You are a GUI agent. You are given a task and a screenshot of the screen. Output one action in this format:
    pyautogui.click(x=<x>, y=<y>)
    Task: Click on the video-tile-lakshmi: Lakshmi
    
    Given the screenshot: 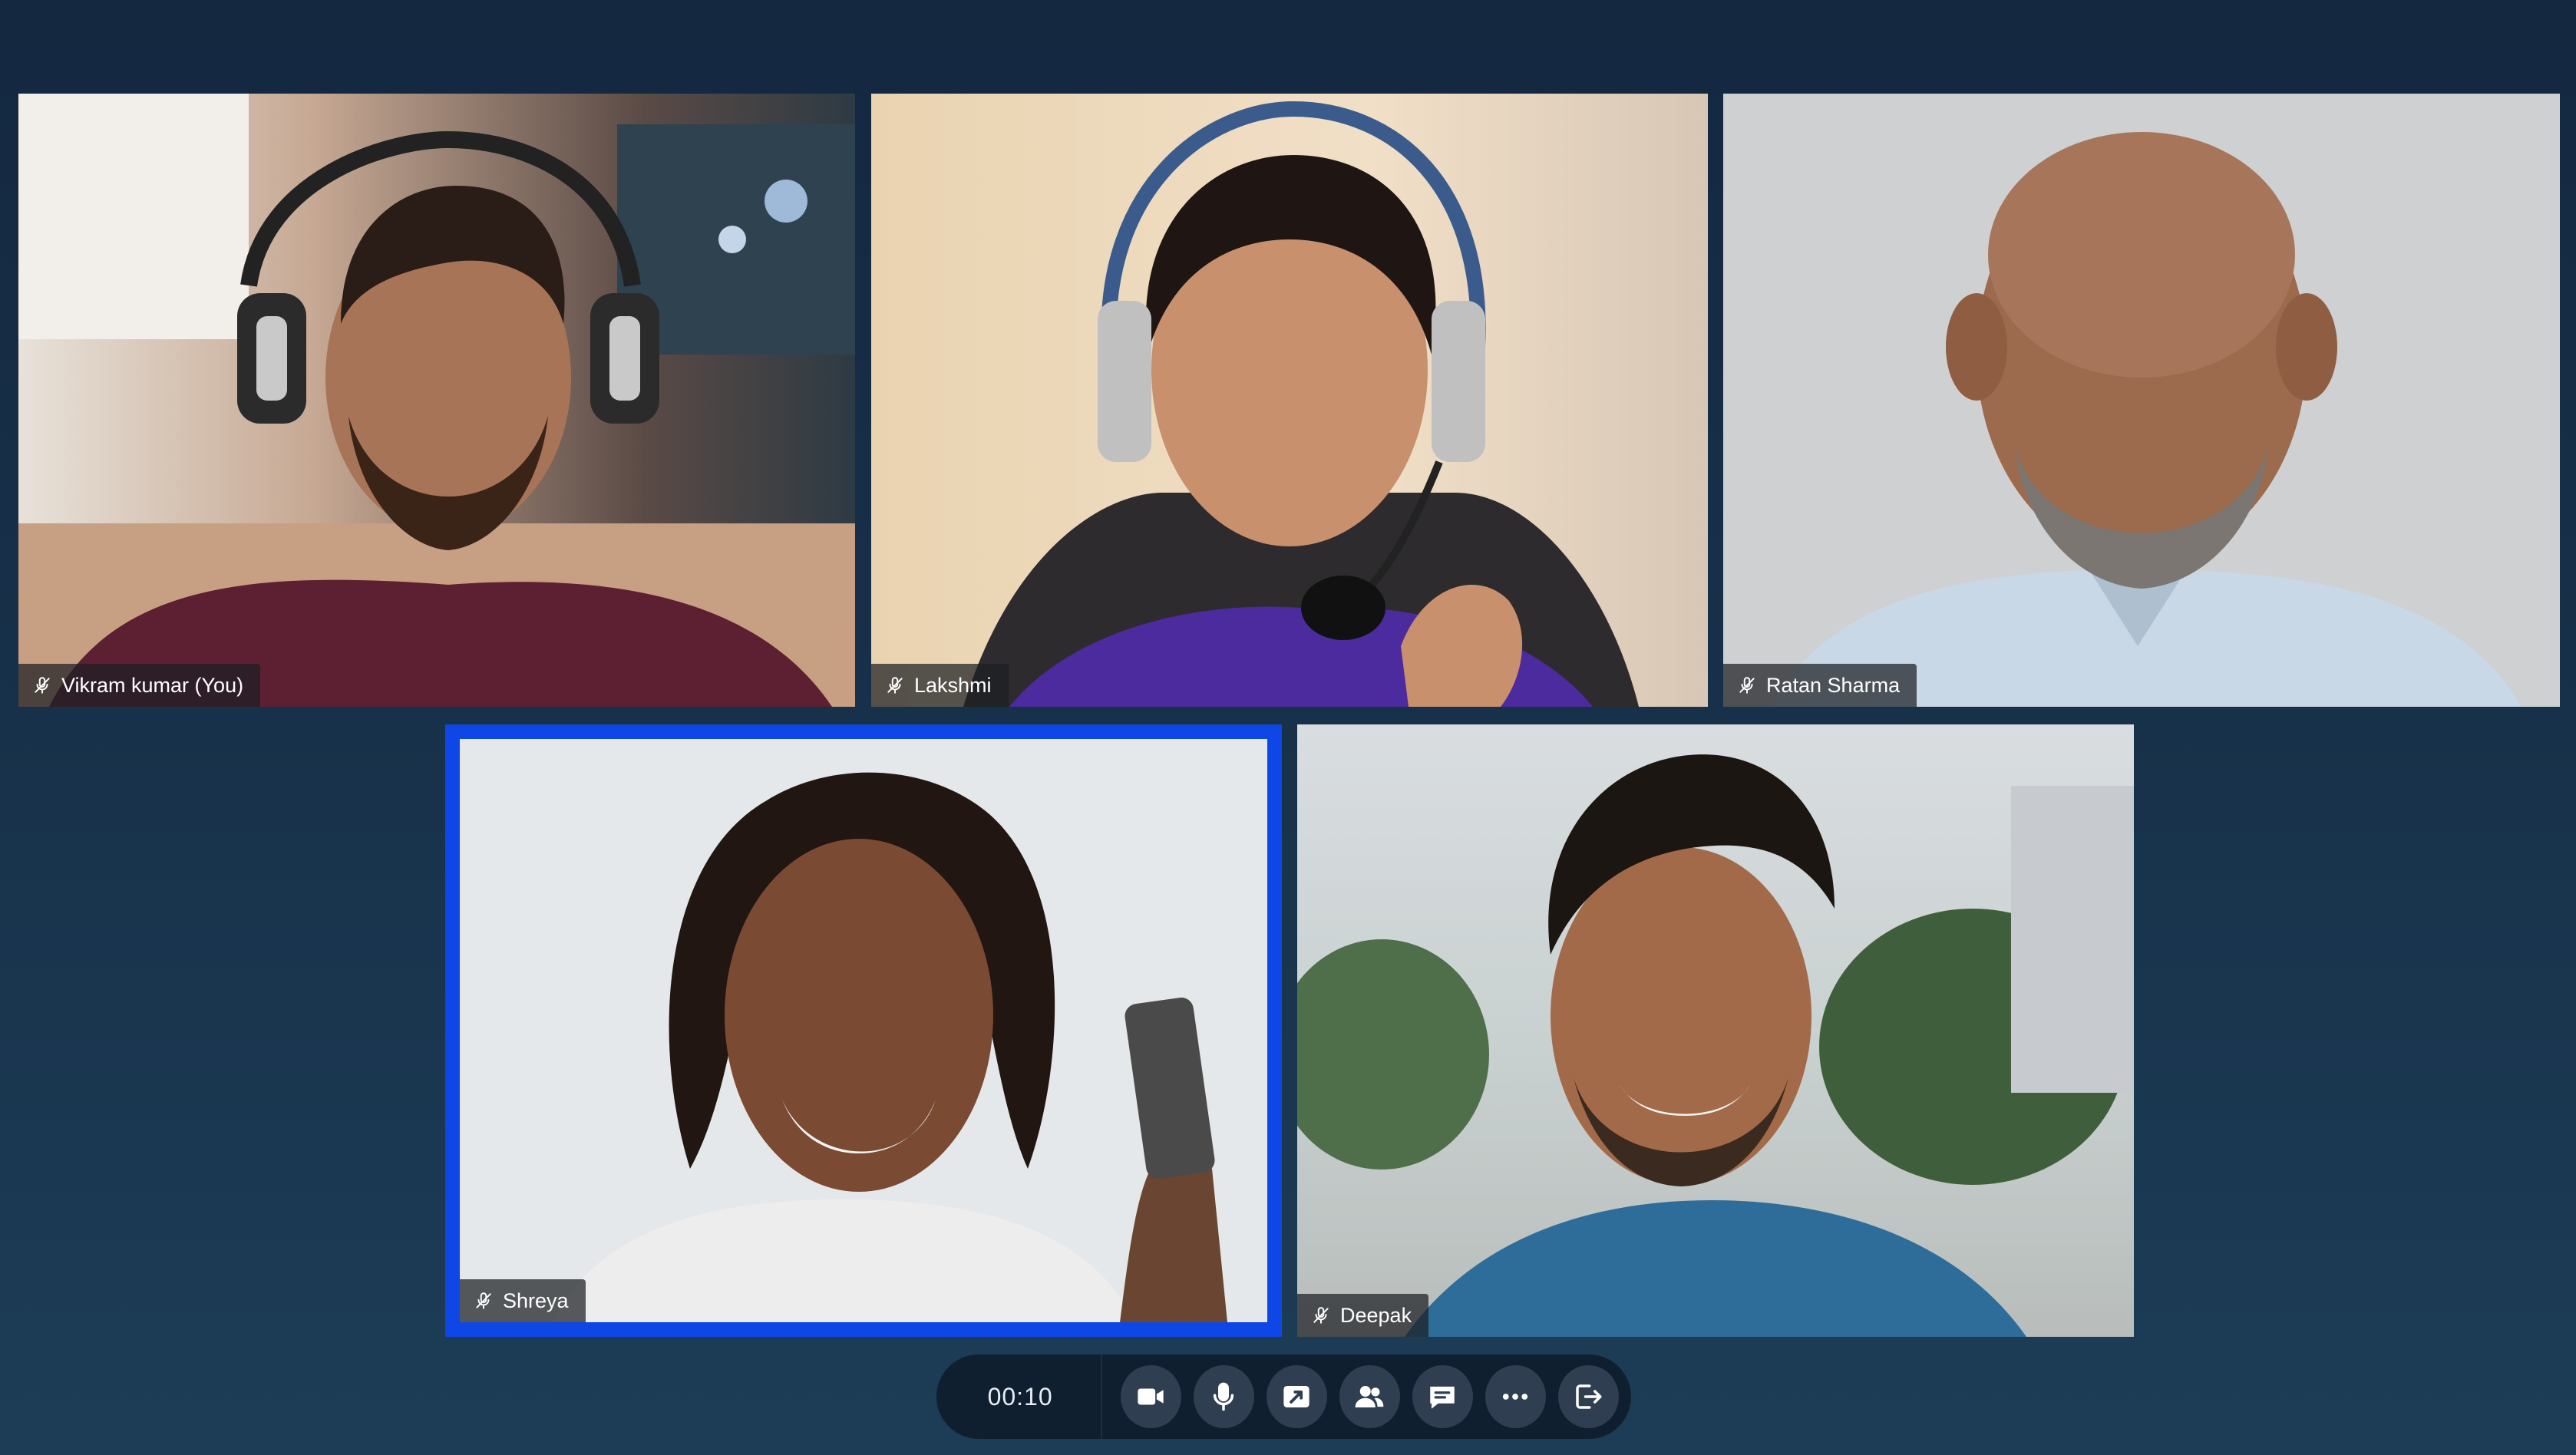 What is the action you would take?
    pyautogui.click(x=1289, y=400)
    